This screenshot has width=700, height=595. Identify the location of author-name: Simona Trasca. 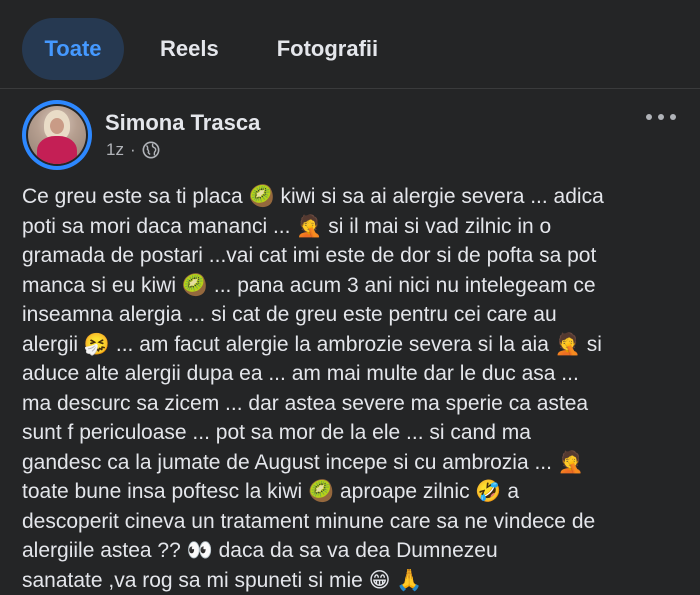
(182, 123).